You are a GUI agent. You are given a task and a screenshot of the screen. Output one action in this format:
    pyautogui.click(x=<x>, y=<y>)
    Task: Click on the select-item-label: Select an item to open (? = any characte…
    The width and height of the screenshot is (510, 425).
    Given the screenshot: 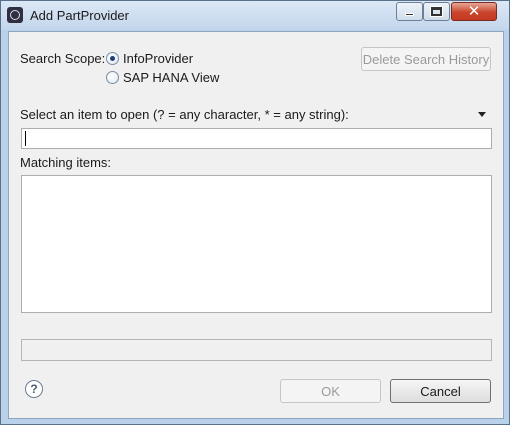 What is the action you would take?
    pyautogui.click(x=184, y=114)
    